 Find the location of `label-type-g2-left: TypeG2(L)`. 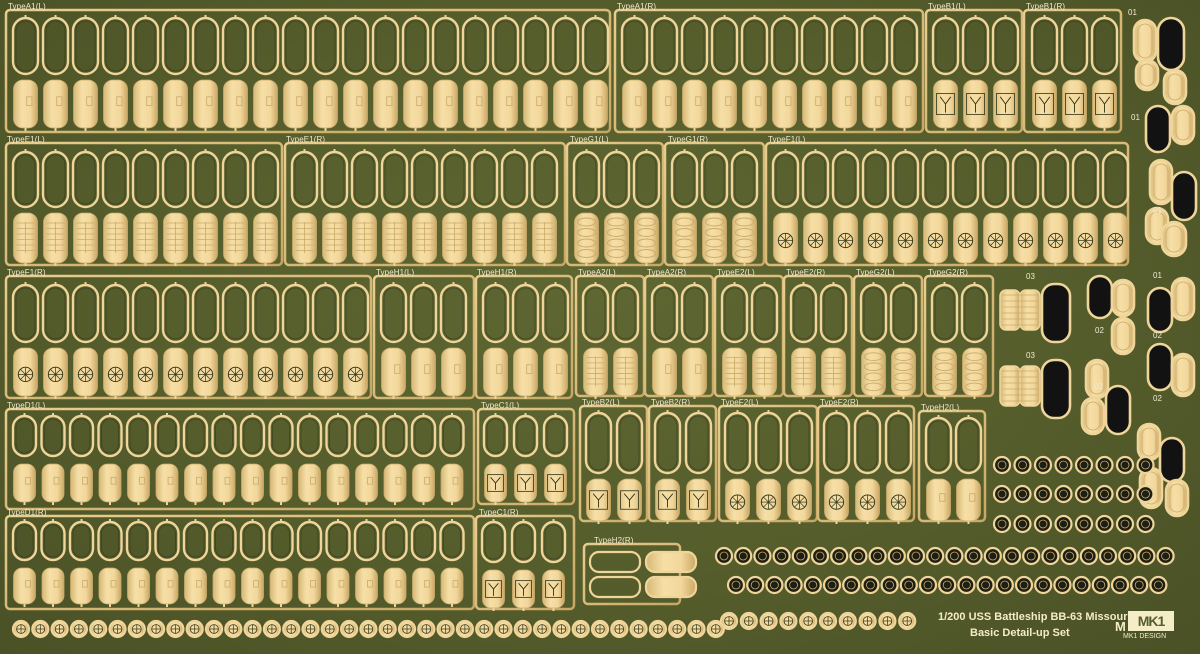

label-type-g2-left: TypeG2(L) is located at coordinates (875, 272).